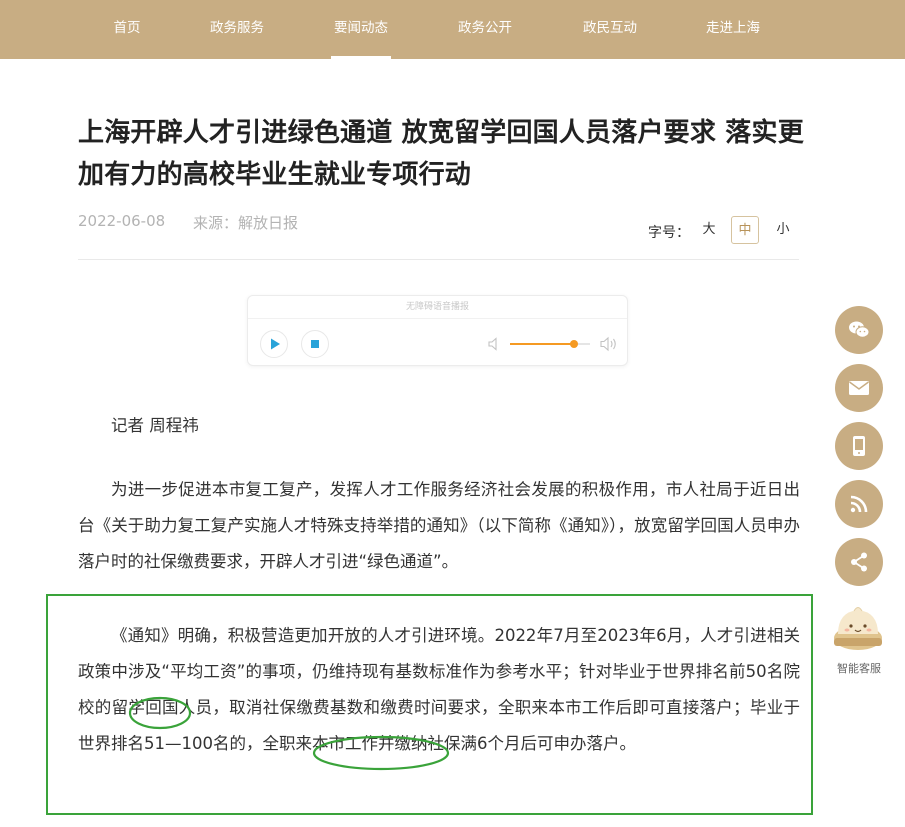 Image resolution: width=905 pixels, height=827 pixels. I want to click on mobile-button, so click(859, 446).